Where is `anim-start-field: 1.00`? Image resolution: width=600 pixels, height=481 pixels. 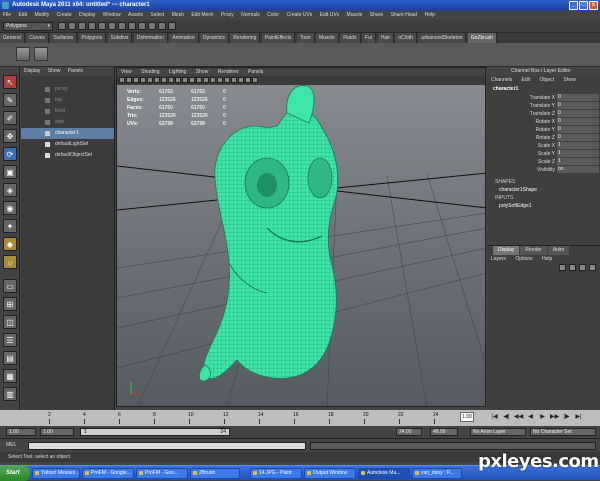 anim-start-field: 1.00 is located at coordinates (57, 432).